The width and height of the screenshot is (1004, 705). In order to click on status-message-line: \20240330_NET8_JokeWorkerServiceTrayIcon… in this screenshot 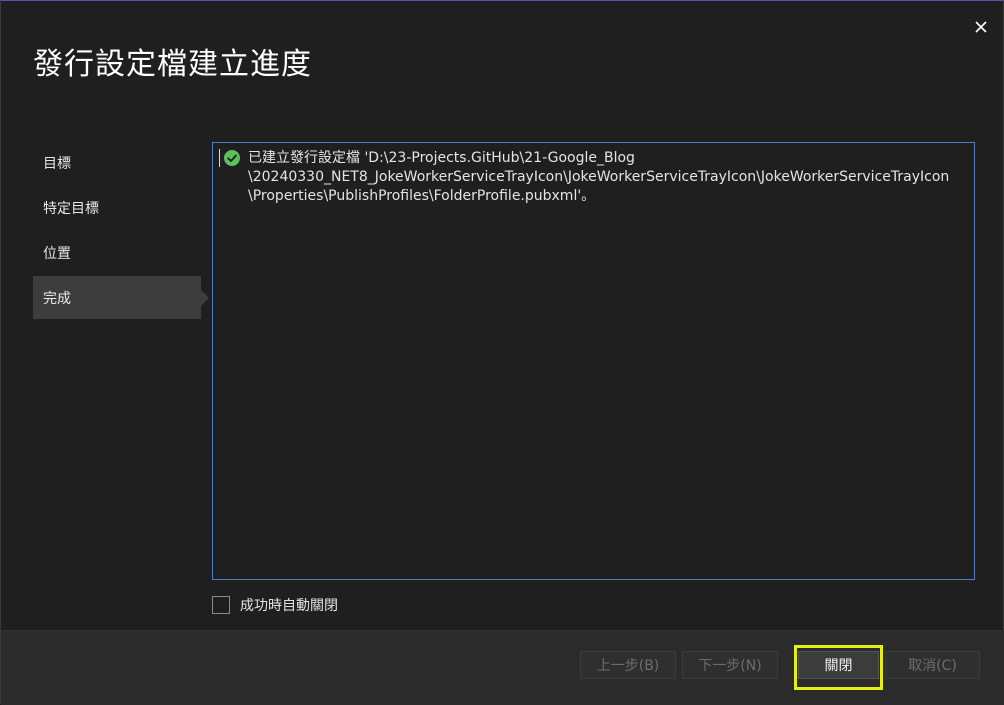, I will do `click(599, 177)`.